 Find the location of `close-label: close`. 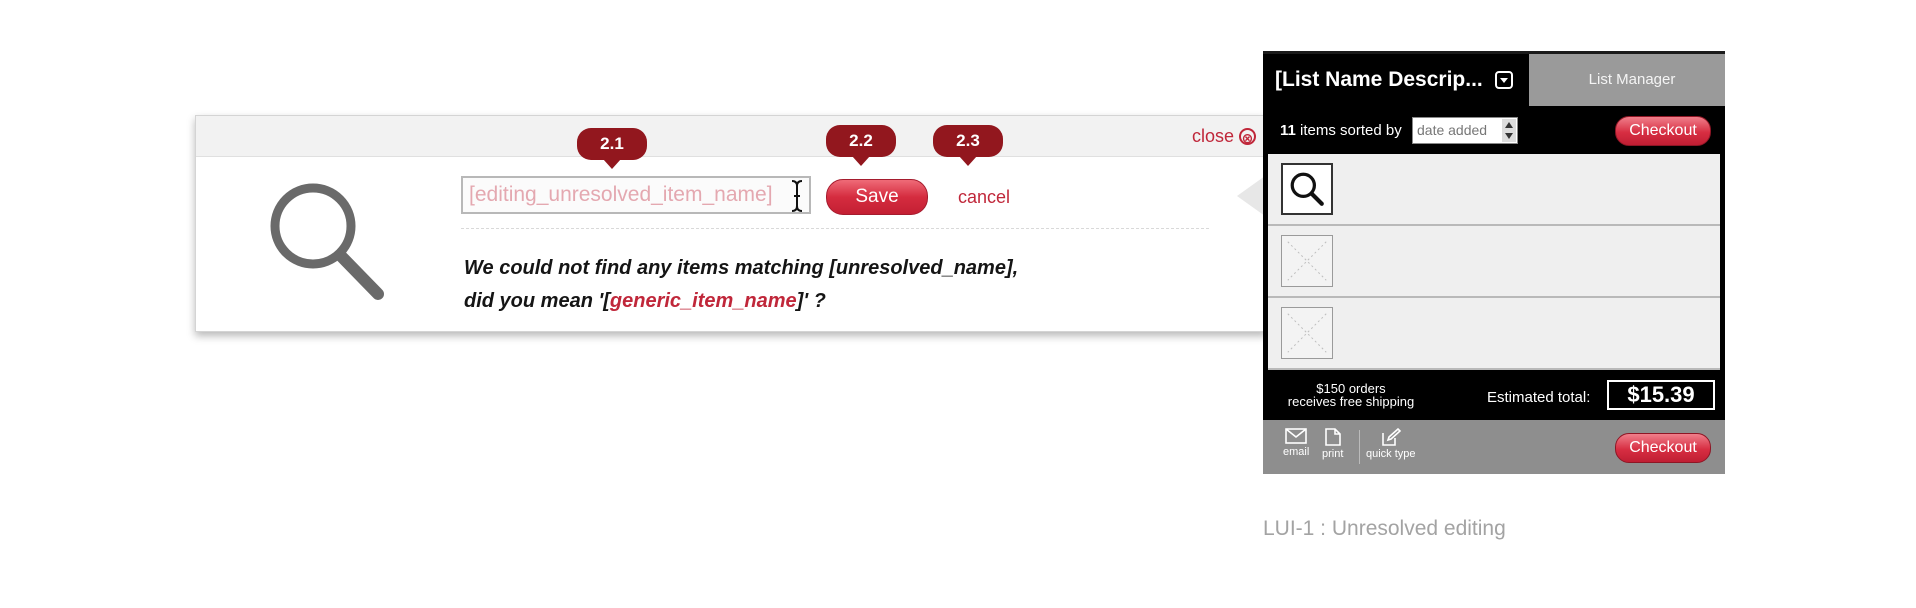

close-label: close is located at coordinates (1212, 136).